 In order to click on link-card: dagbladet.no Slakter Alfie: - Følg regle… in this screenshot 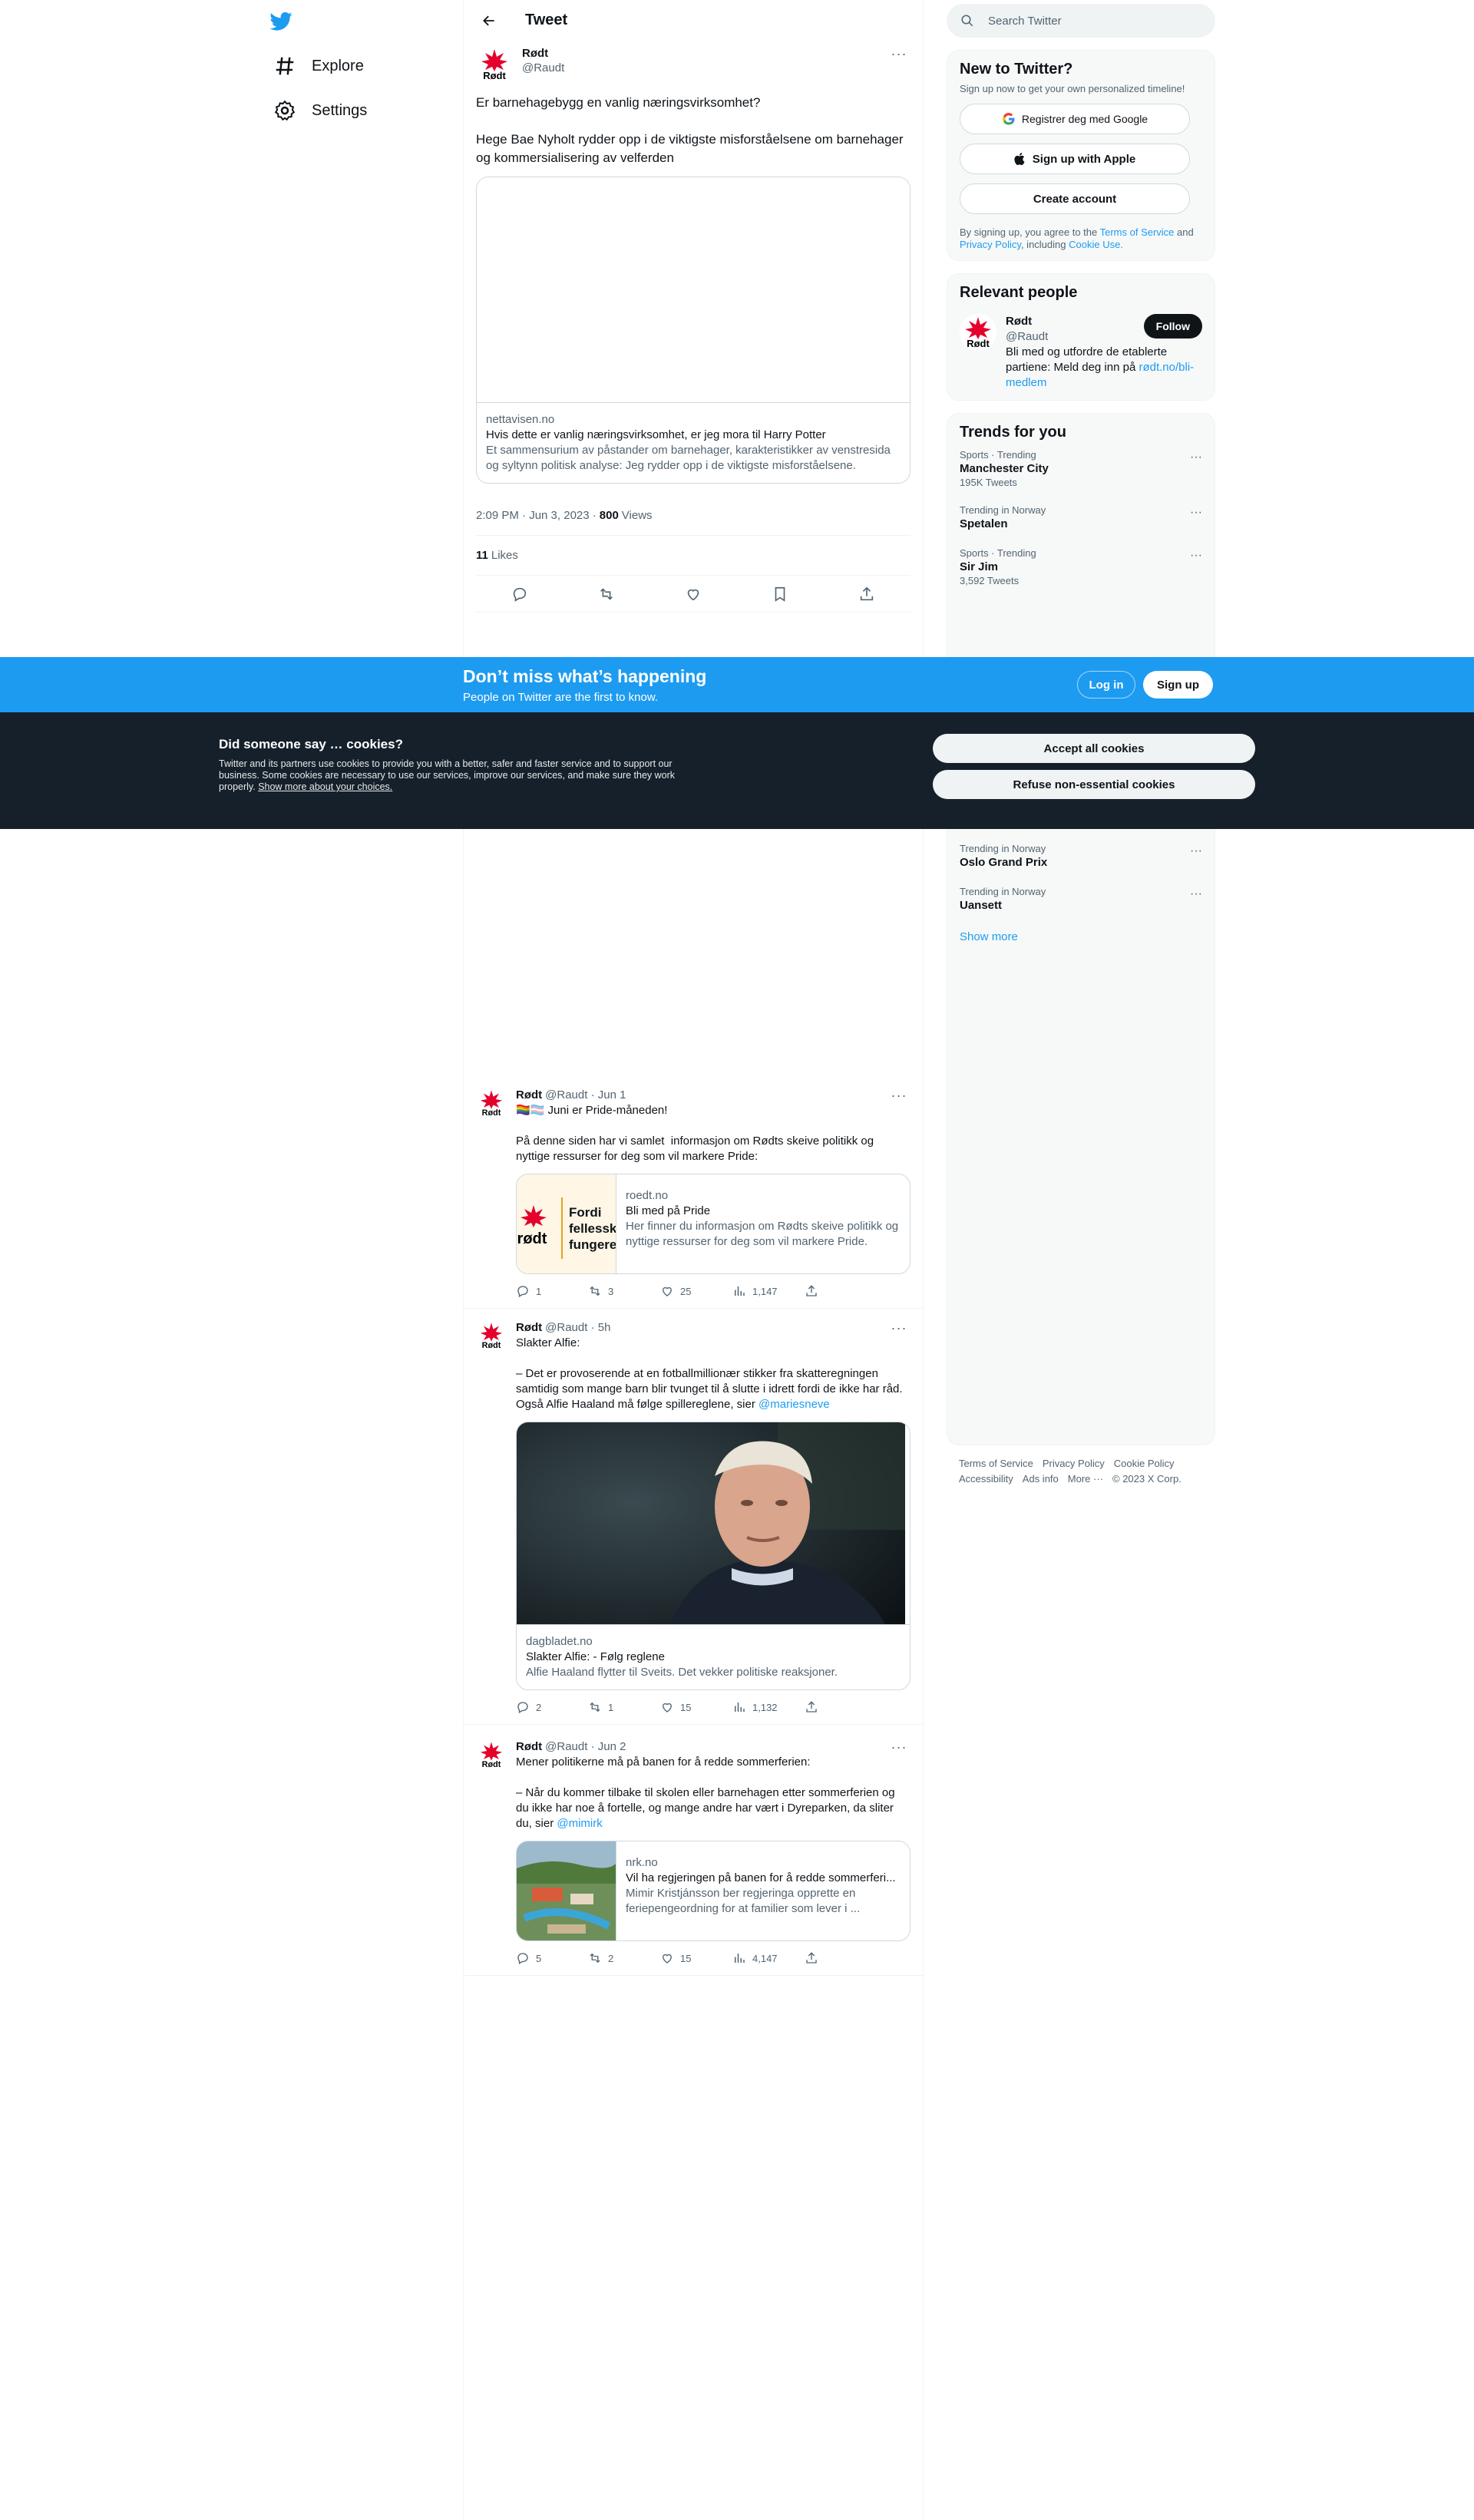, I will do `click(713, 1556)`.